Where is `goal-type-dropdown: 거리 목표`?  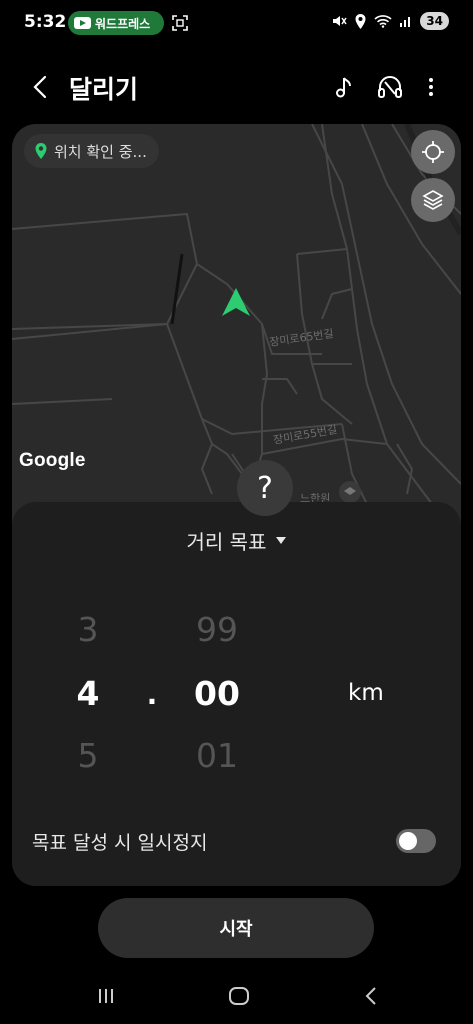 goal-type-dropdown: 거리 목표 is located at coordinates (236, 540).